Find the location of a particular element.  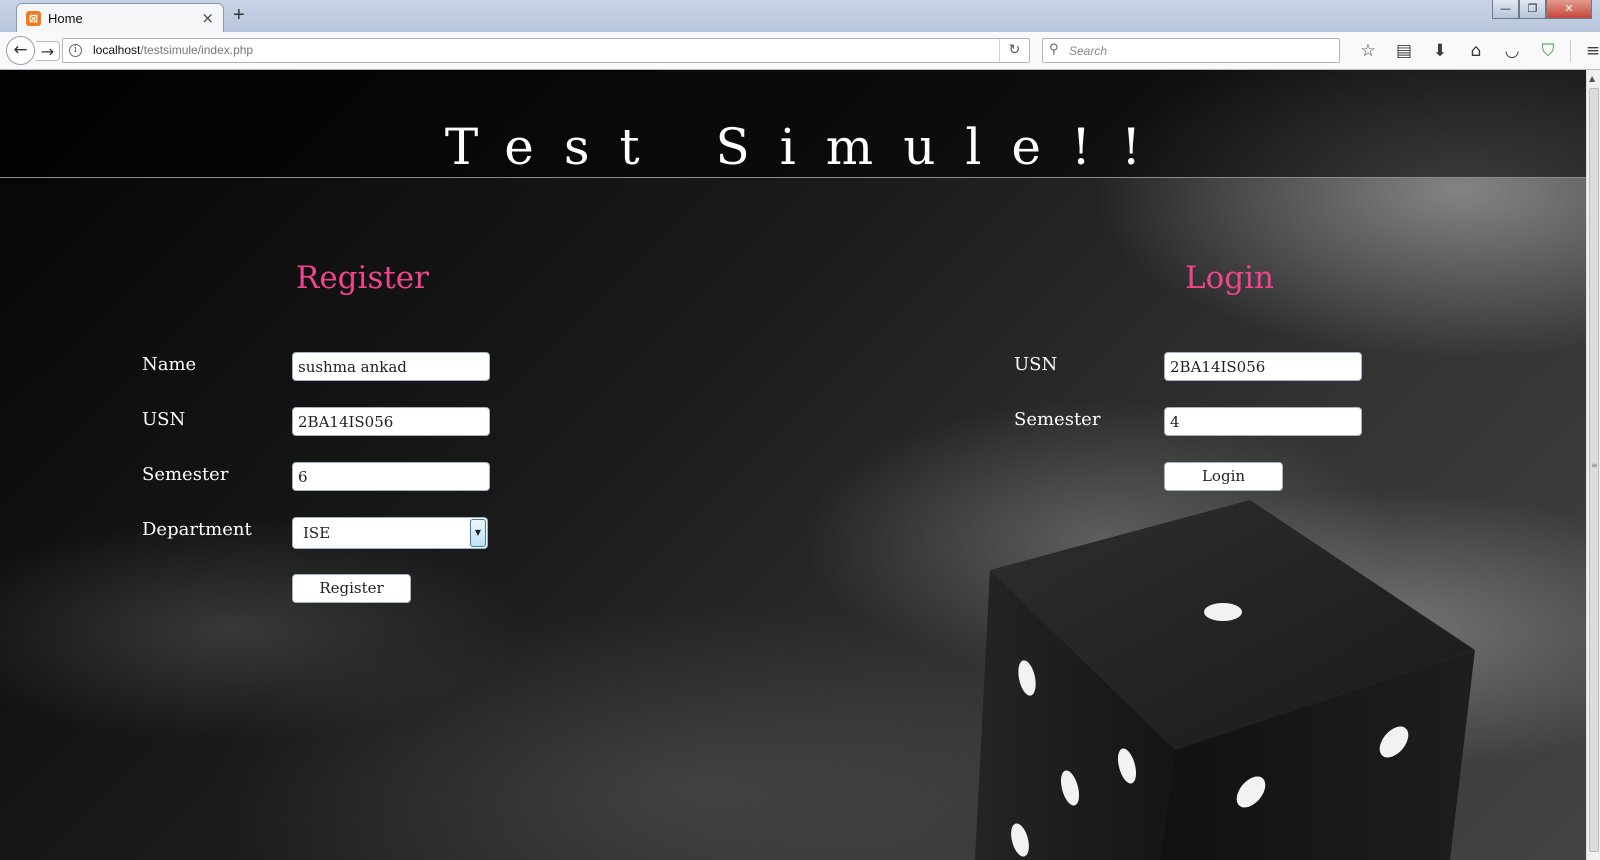

window-controls: — ❐ ✕ is located at coordinates (1542, 10).